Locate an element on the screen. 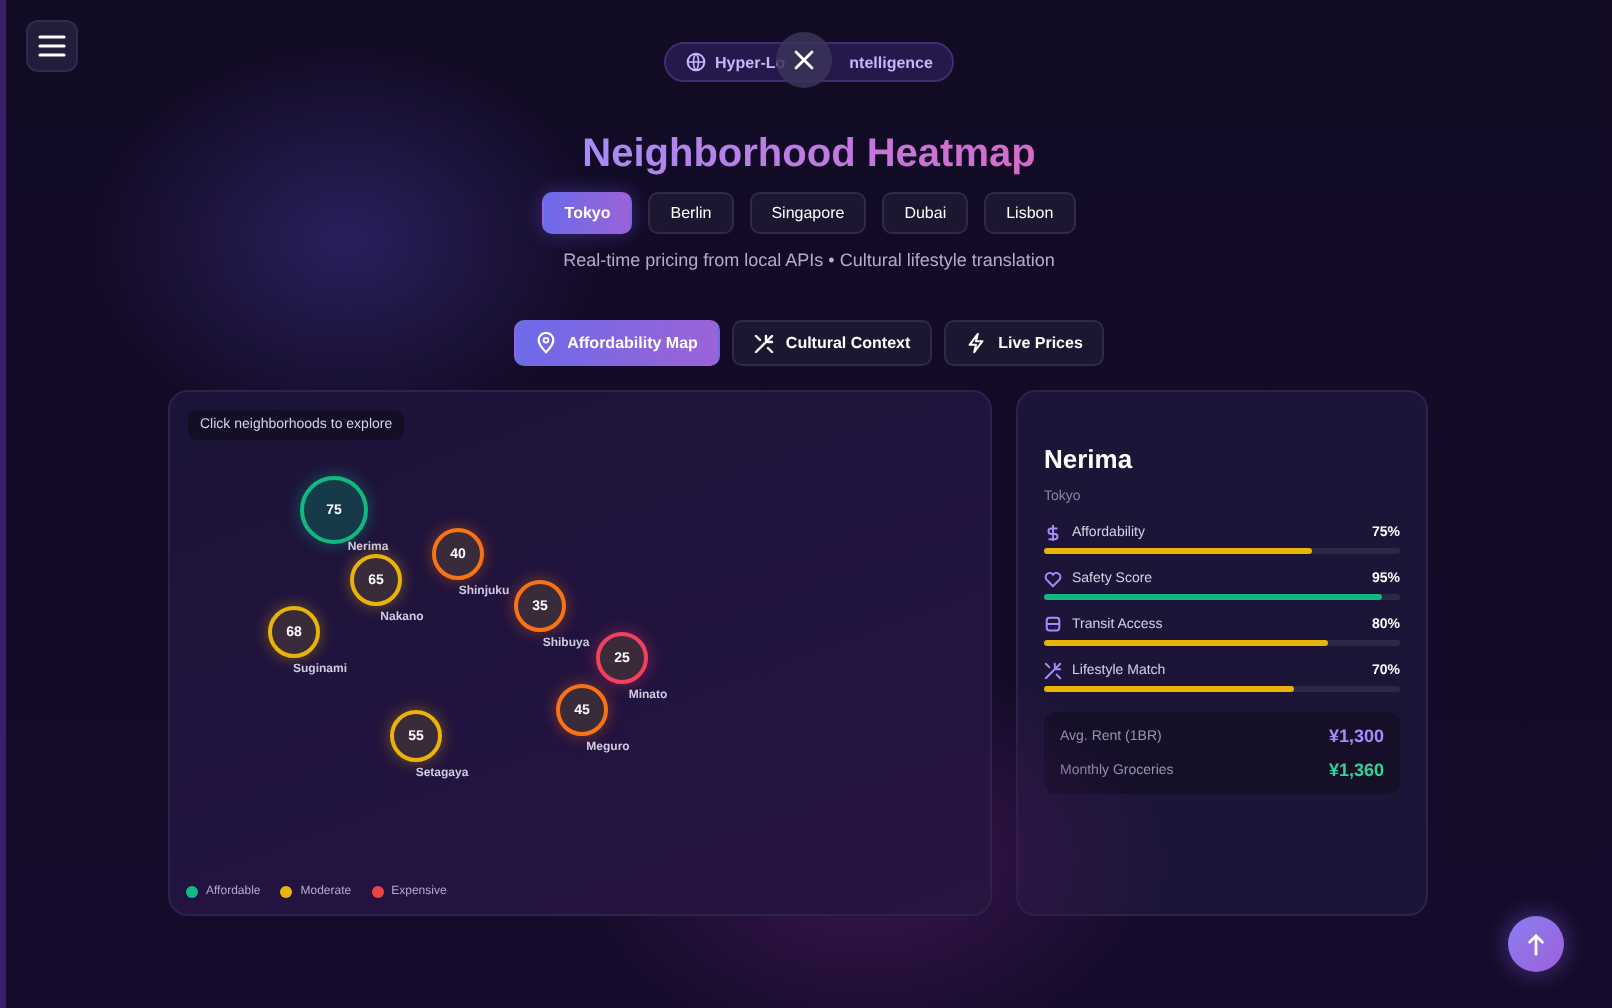 This screenshot has width=1612, height=1008. view-tab: Affordability Map is located at coordinates (616, 343).